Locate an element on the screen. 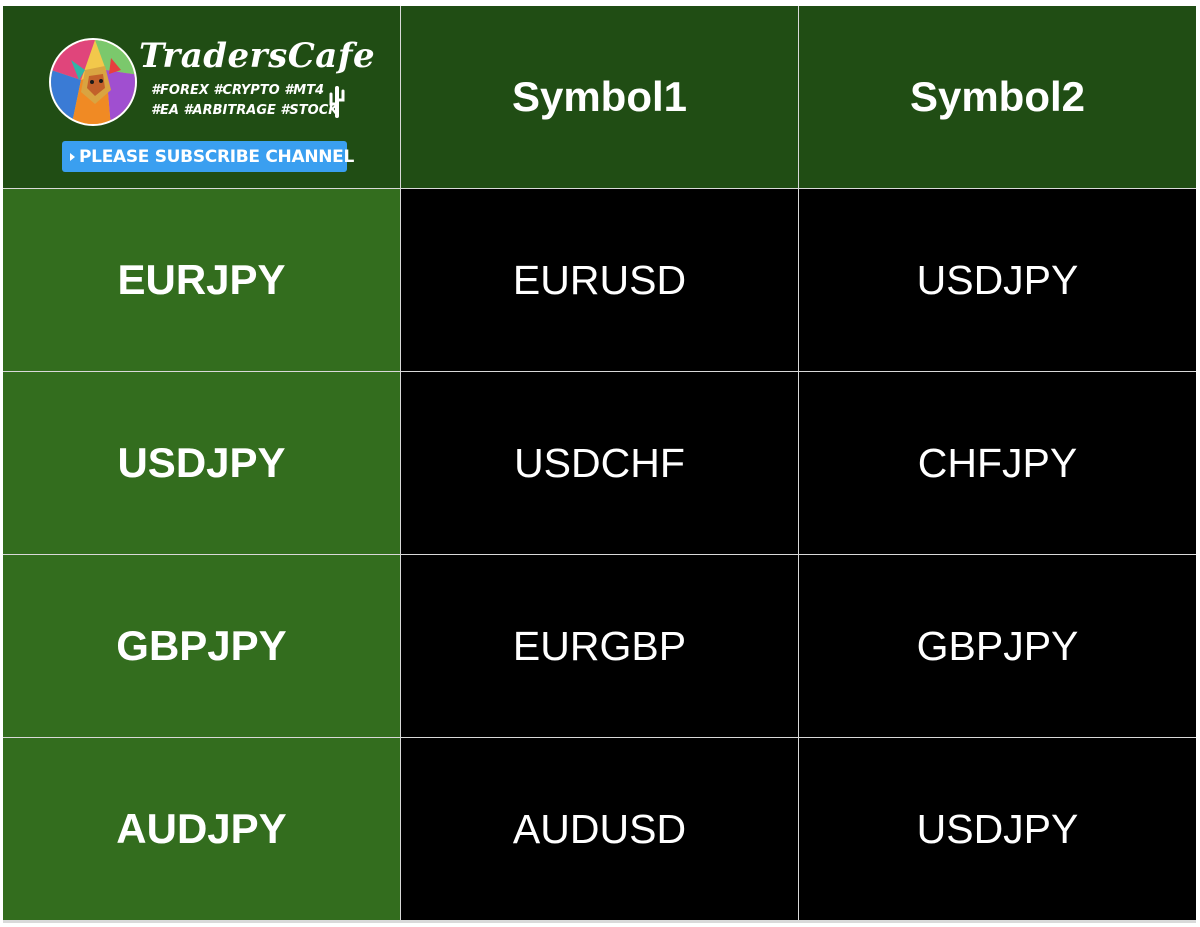 Image resolution: width=1200 pixels, height=927 pixels. table-cell-symbol1: EURGBP is located at coordinates (599, 646).